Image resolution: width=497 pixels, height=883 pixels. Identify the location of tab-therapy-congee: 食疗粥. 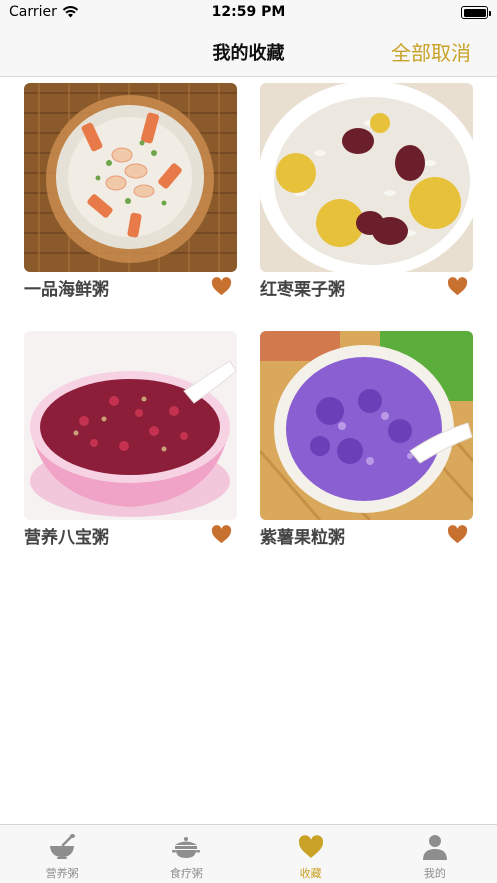
(186, 854).